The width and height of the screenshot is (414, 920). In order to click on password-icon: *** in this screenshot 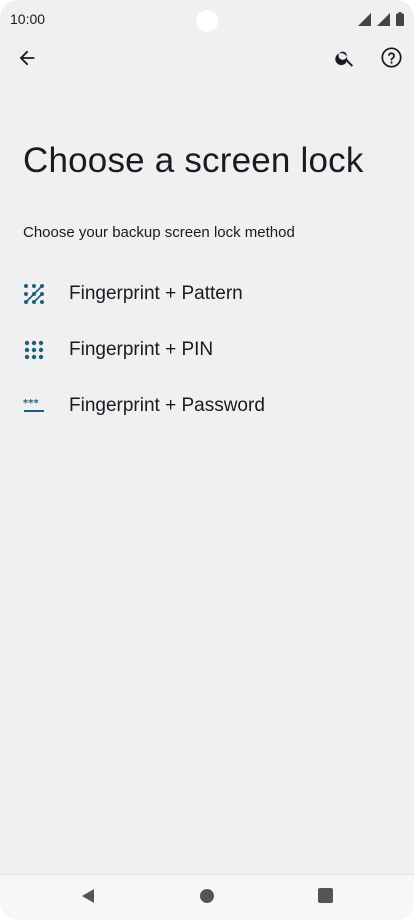, I will do `click(34, 406)`.